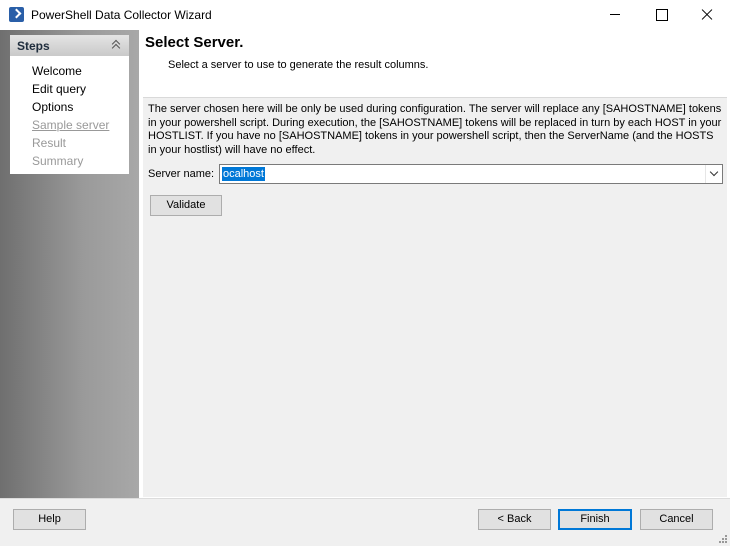 The image size is (730, 546). What do you see at coordinates (243, 174) in the screenshot?
I see `server-name-value: ocalhost` at bounding box center [243, 174].